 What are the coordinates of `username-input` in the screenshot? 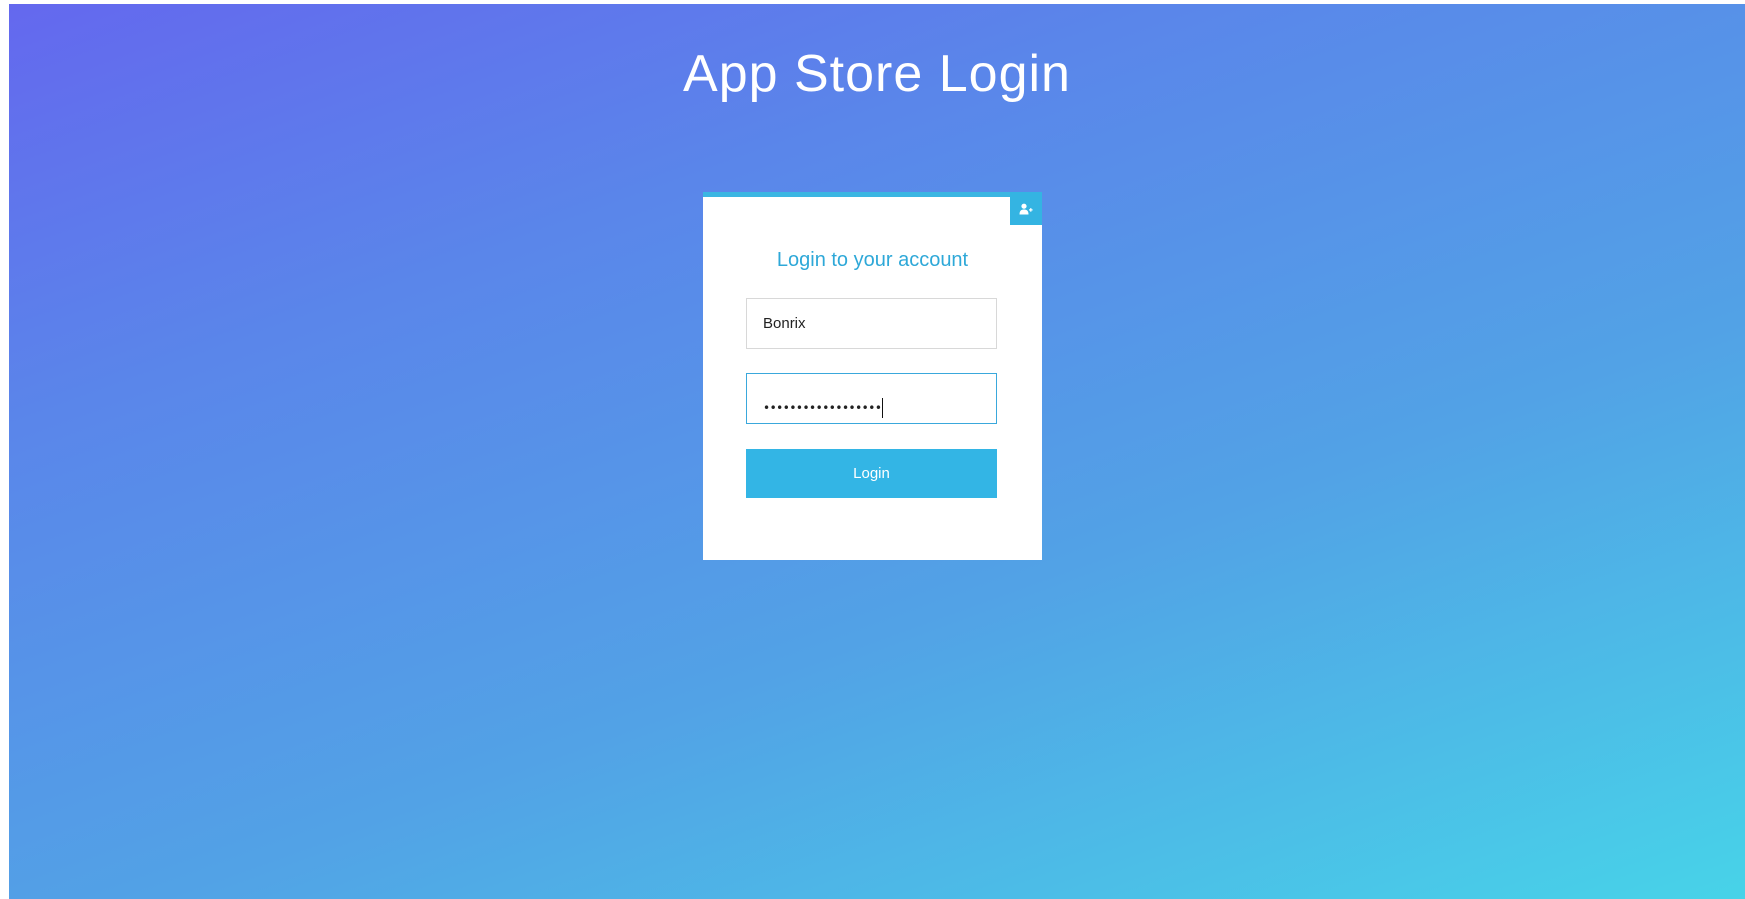 It's located at (871, 323).